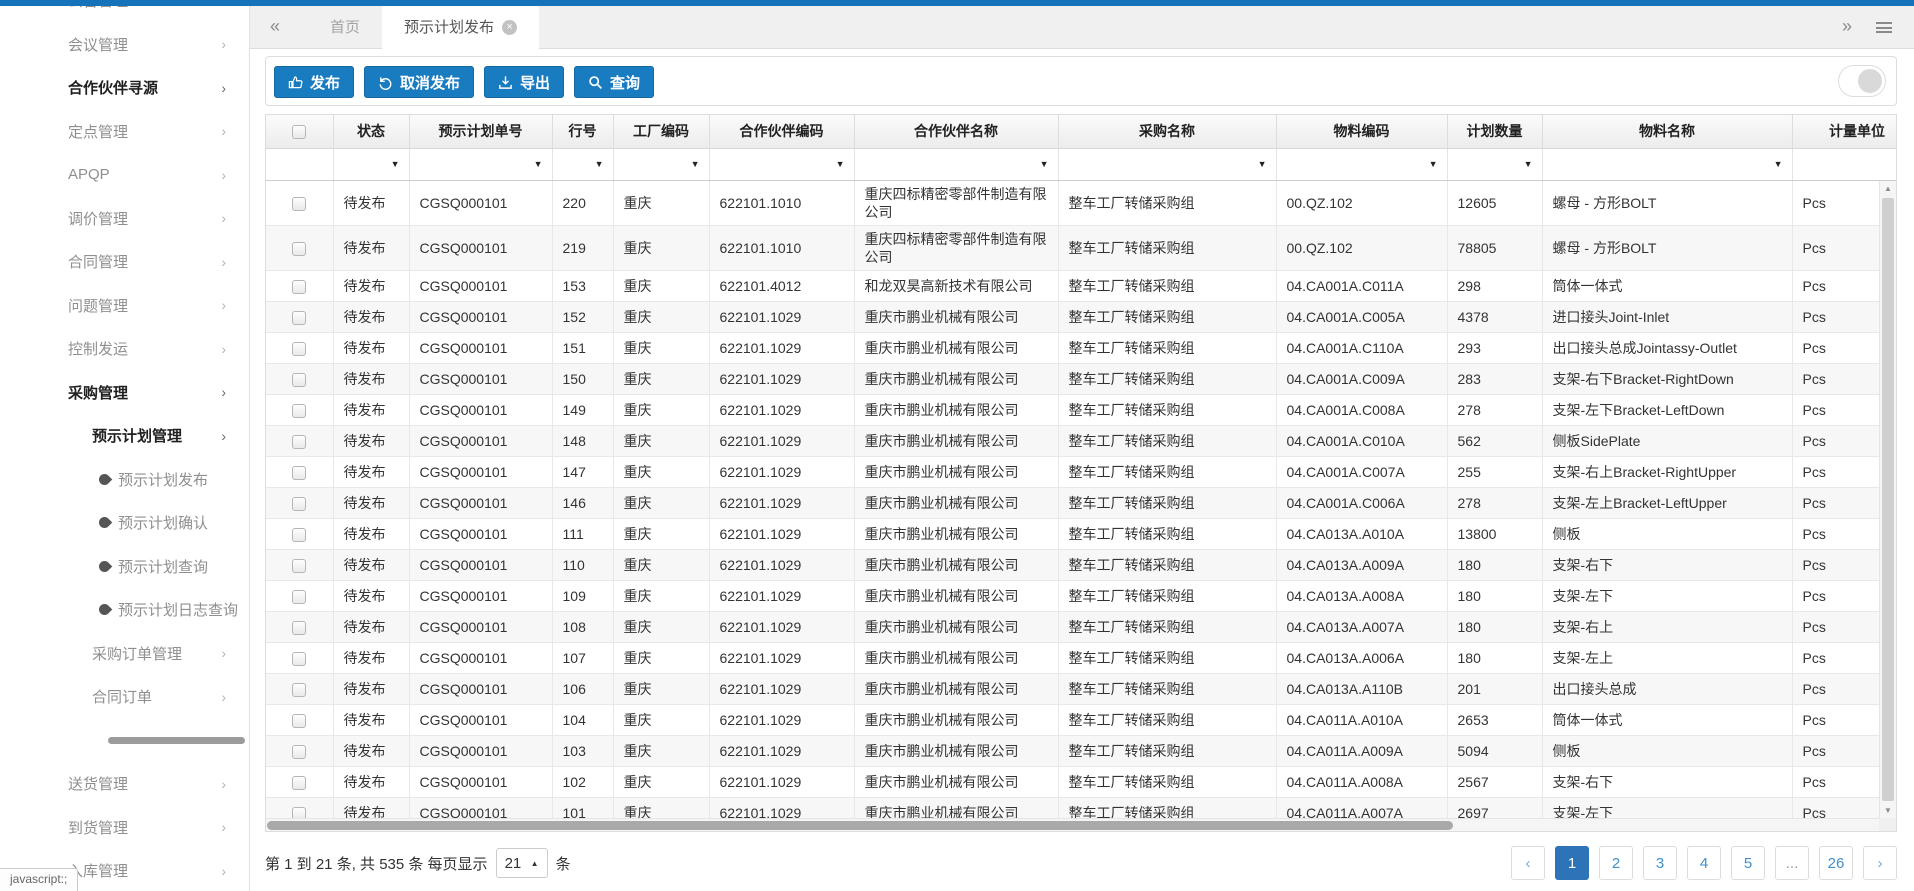 Image resolution: width=1914 pixels, height=891 pixels. Describe the element at coordinates (124, 480) in the screenshot. I see `sidebar-item-预示计划发布: 预示计划发布` at that location.